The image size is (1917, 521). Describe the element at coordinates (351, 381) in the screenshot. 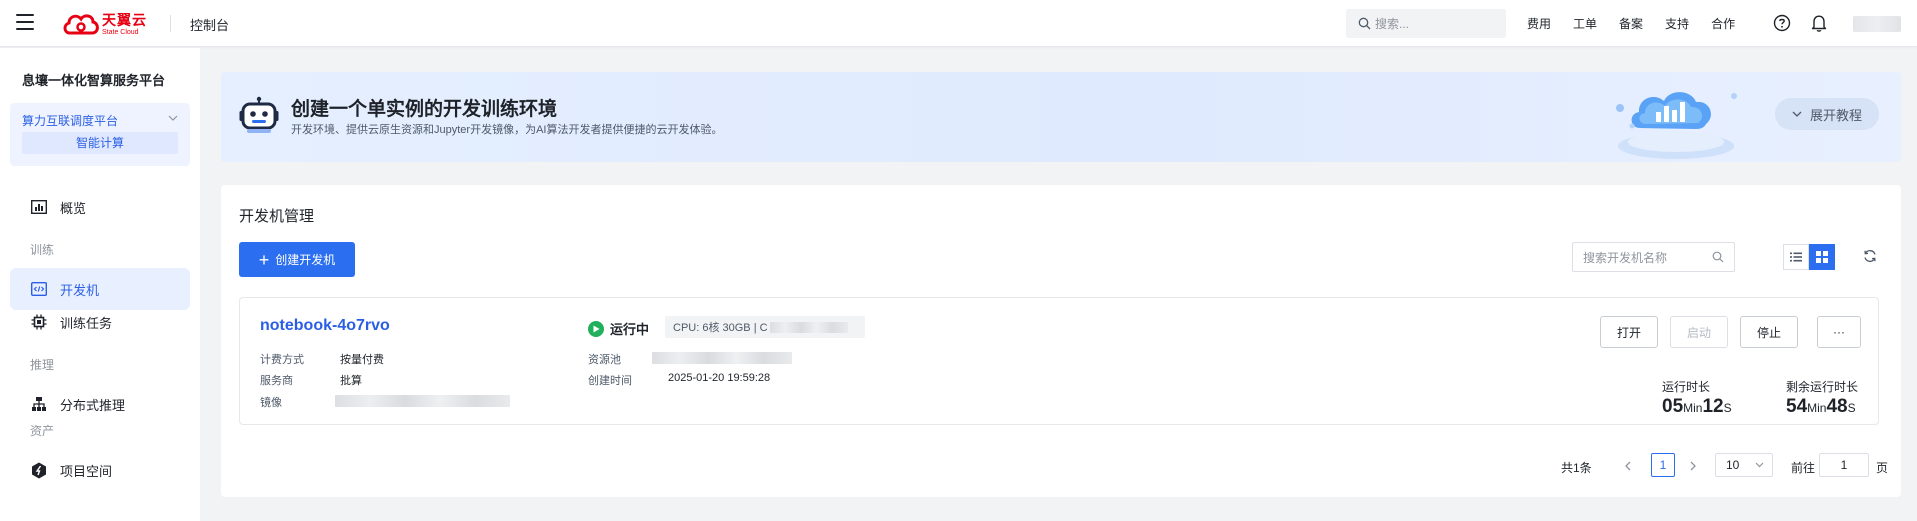

I see `provider-value: 批算` at that location.